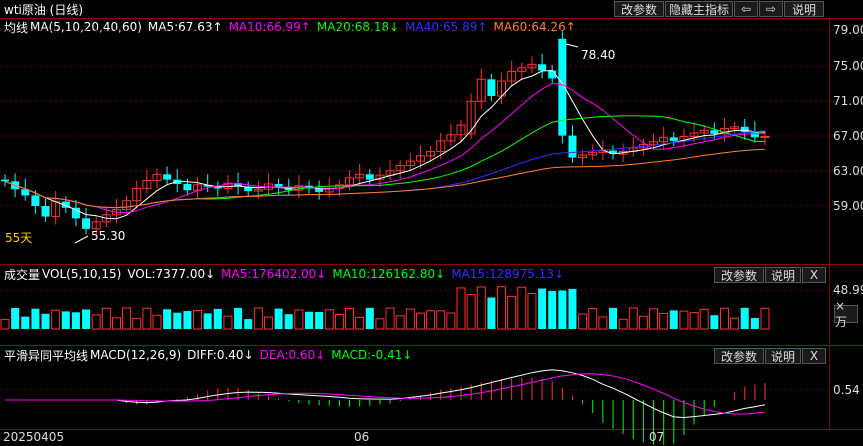 The height and width of the screenshot is (446, 863). What do you see at coordinates (783, 275) in the screenshot?
I see `volume-help-button: 说明` at bounding box center [783, 275].